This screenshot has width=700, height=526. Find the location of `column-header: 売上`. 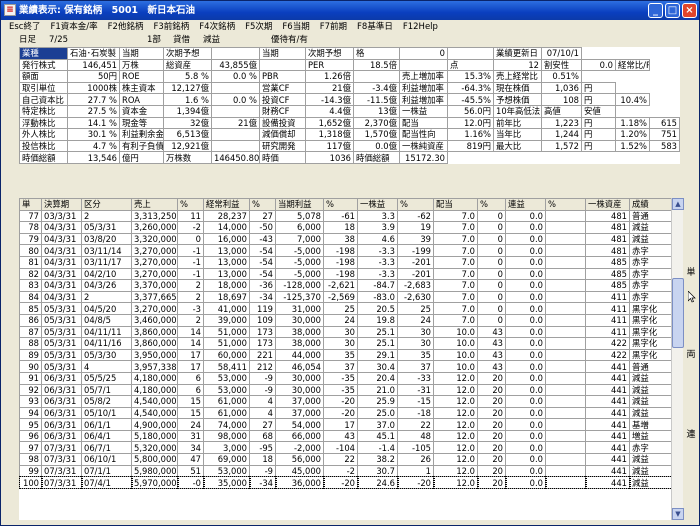

column-header: 売上 is located at coordinates (154, 204).